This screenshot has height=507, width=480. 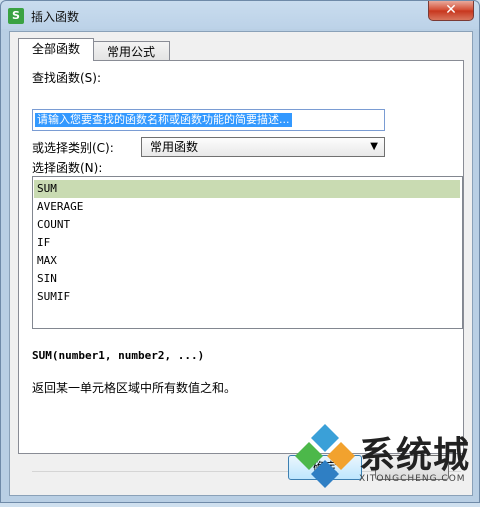 What do you see at coordinates (415, 455) in the screenshot?
I see `watermark-text: 系统城` at bounding box center [415, 455].